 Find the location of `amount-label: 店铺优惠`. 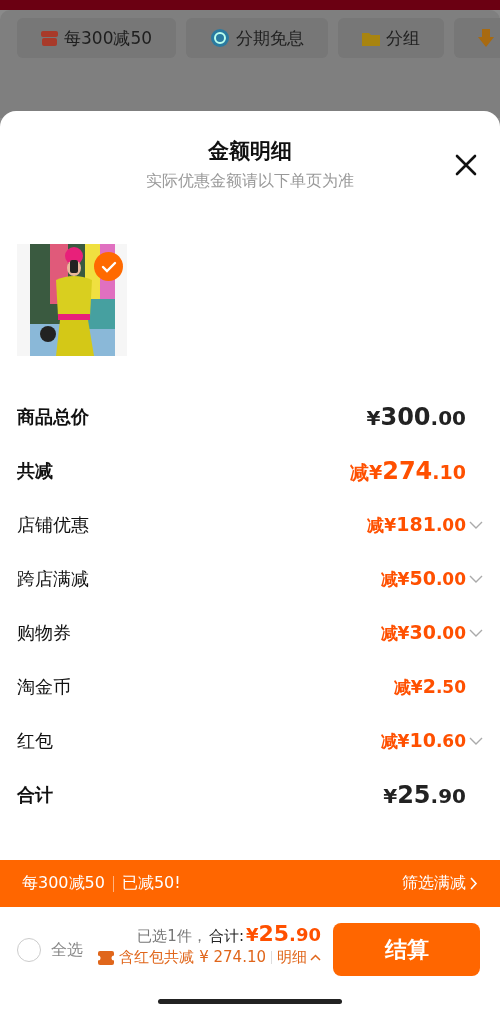

amount-label: 店铺优惠 is located at coordinates (53, 525).